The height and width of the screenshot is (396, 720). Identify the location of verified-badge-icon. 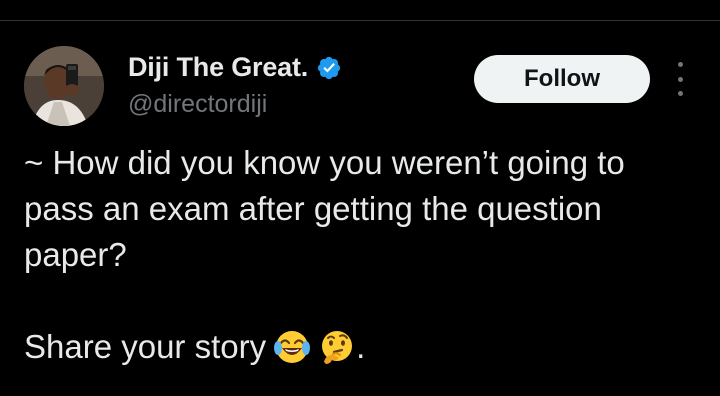
(329, 68).